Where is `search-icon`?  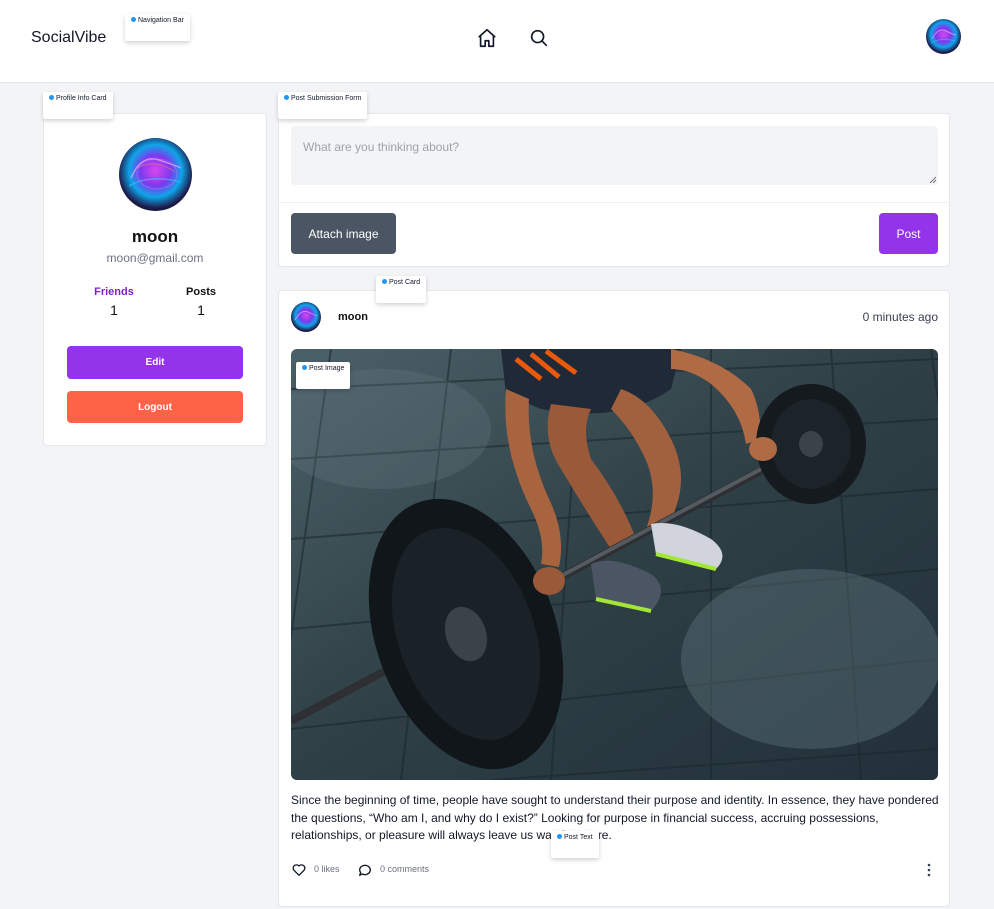 search-icon is located at coordinates (539, 38).